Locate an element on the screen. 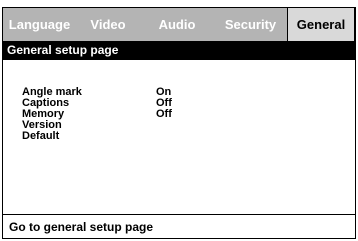 Image resolution: width=358 pixels, height=241 pixels. setting-value: Off is located at coordinates (164, 114).